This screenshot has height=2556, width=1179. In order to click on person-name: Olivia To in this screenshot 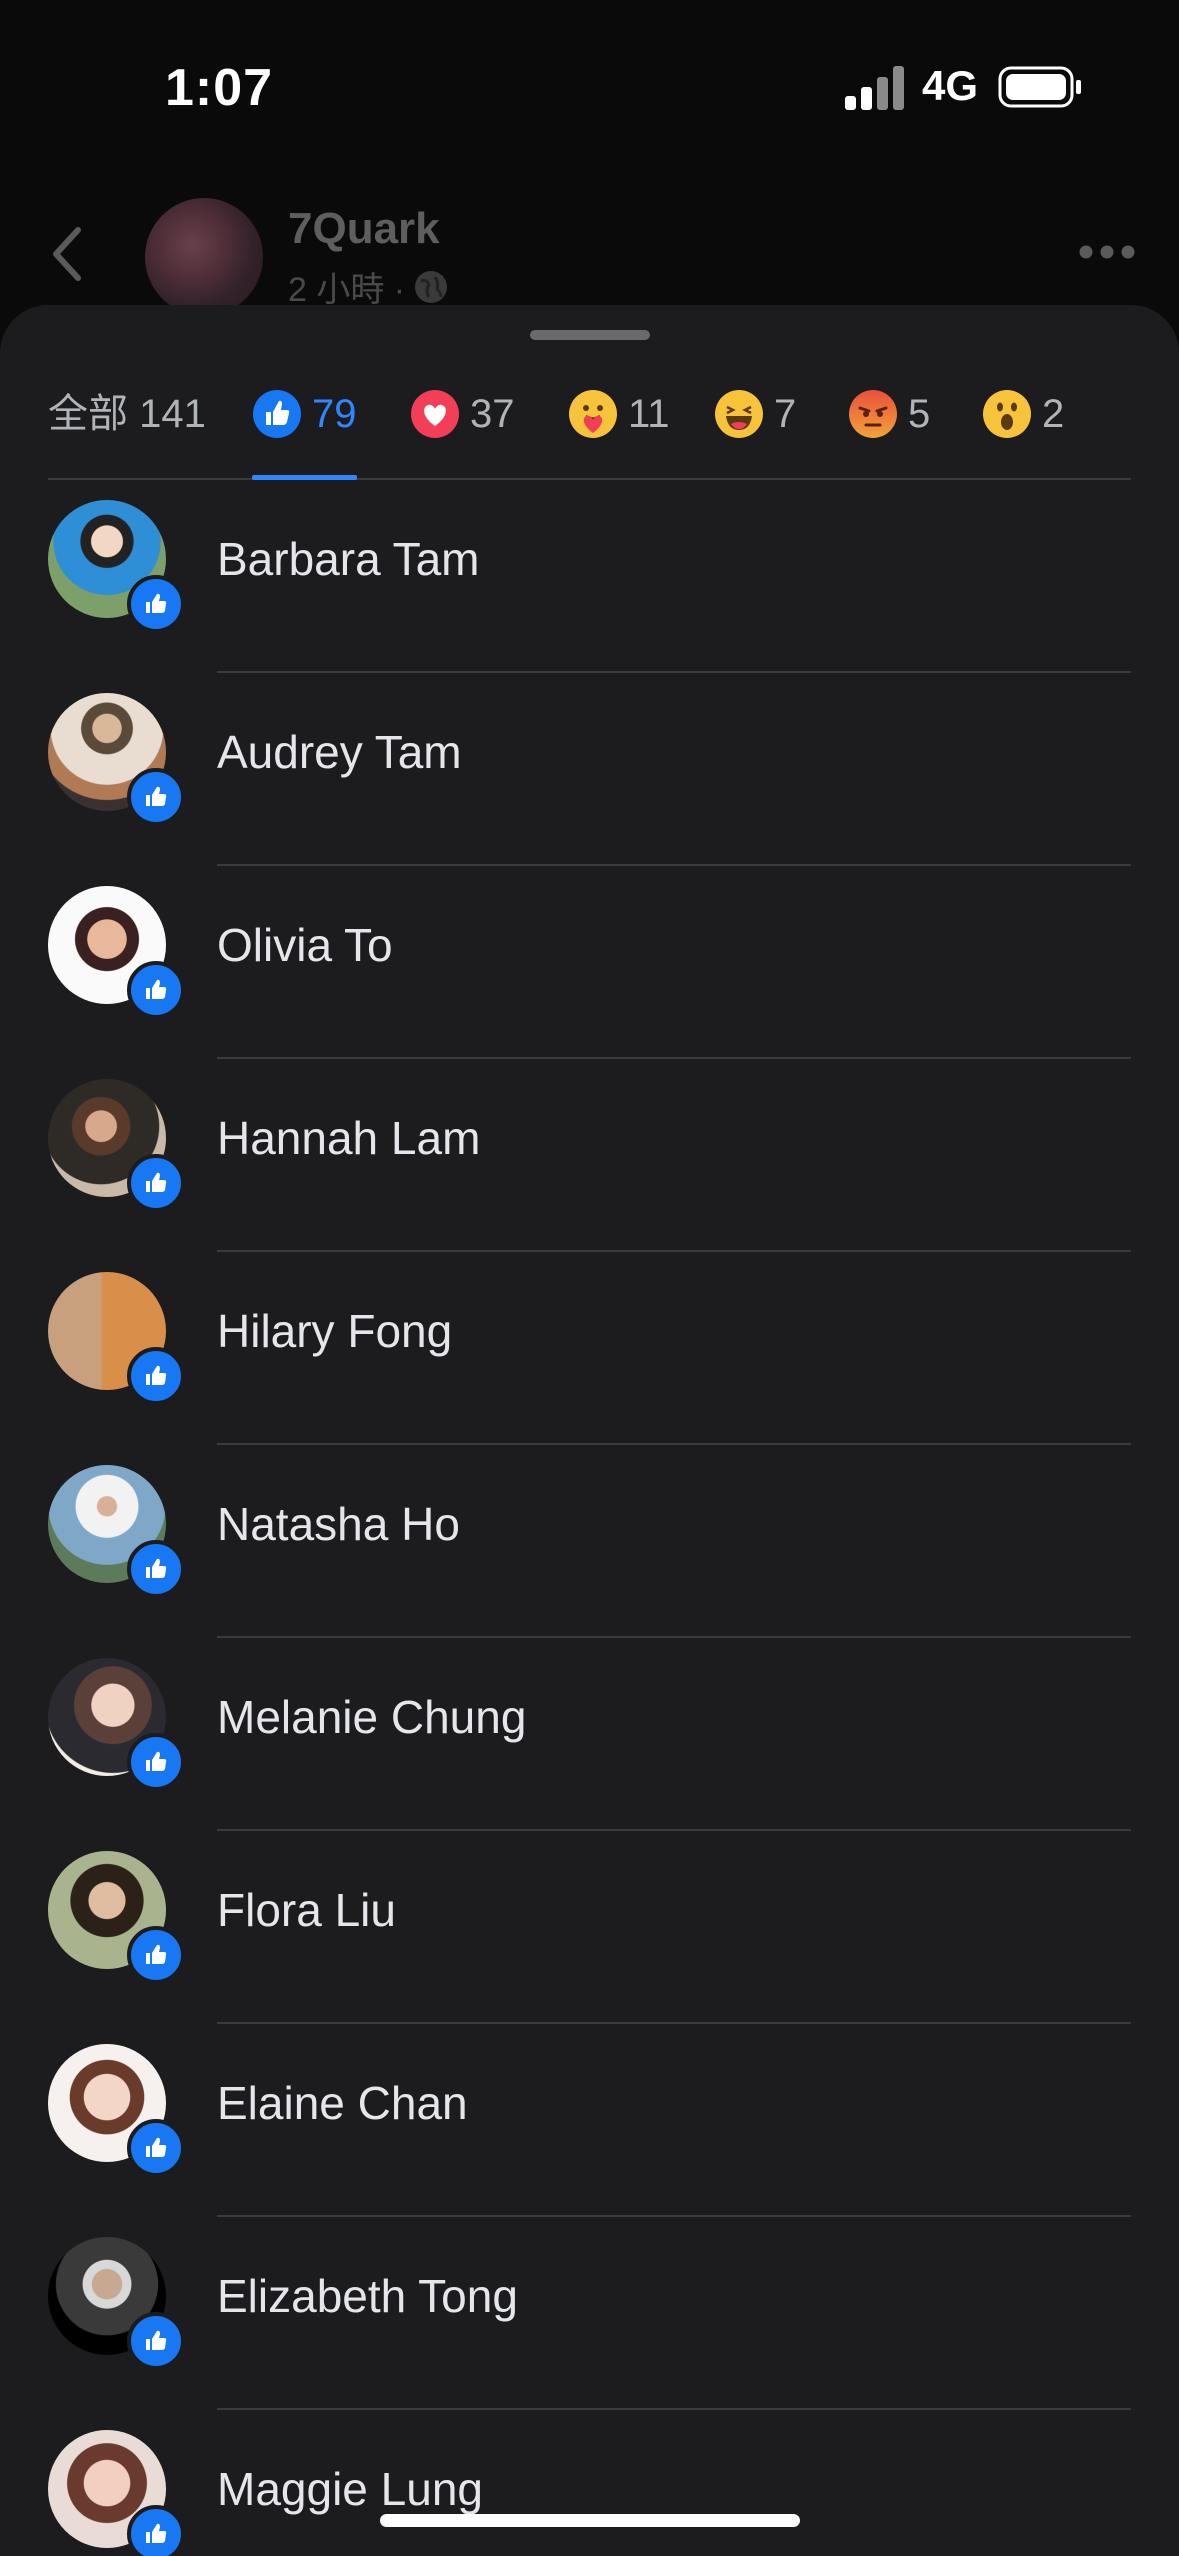, I will do `click(305, 945)`.